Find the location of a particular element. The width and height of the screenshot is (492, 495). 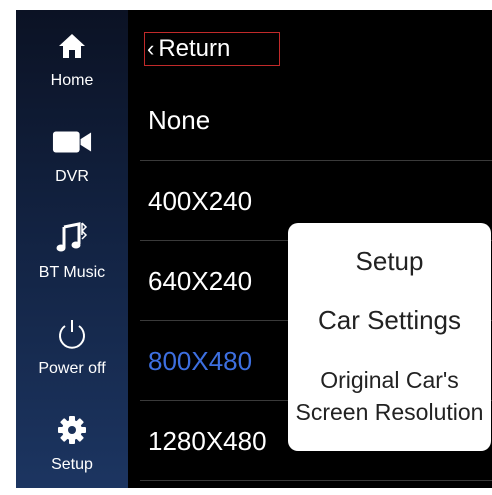

callout-line: Screen Resolution is located at coordinates (389, 412).